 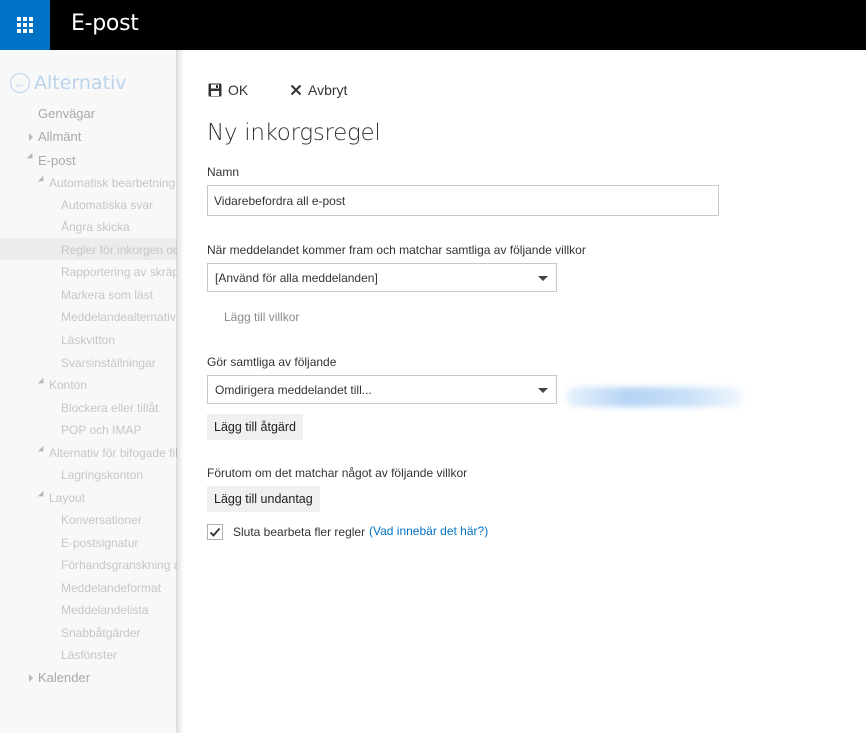 What do you see at coordinates (294, 133) in the screenshot?
I see `page-title: Ny inkorgsregel` at bounding box center [294, 133].